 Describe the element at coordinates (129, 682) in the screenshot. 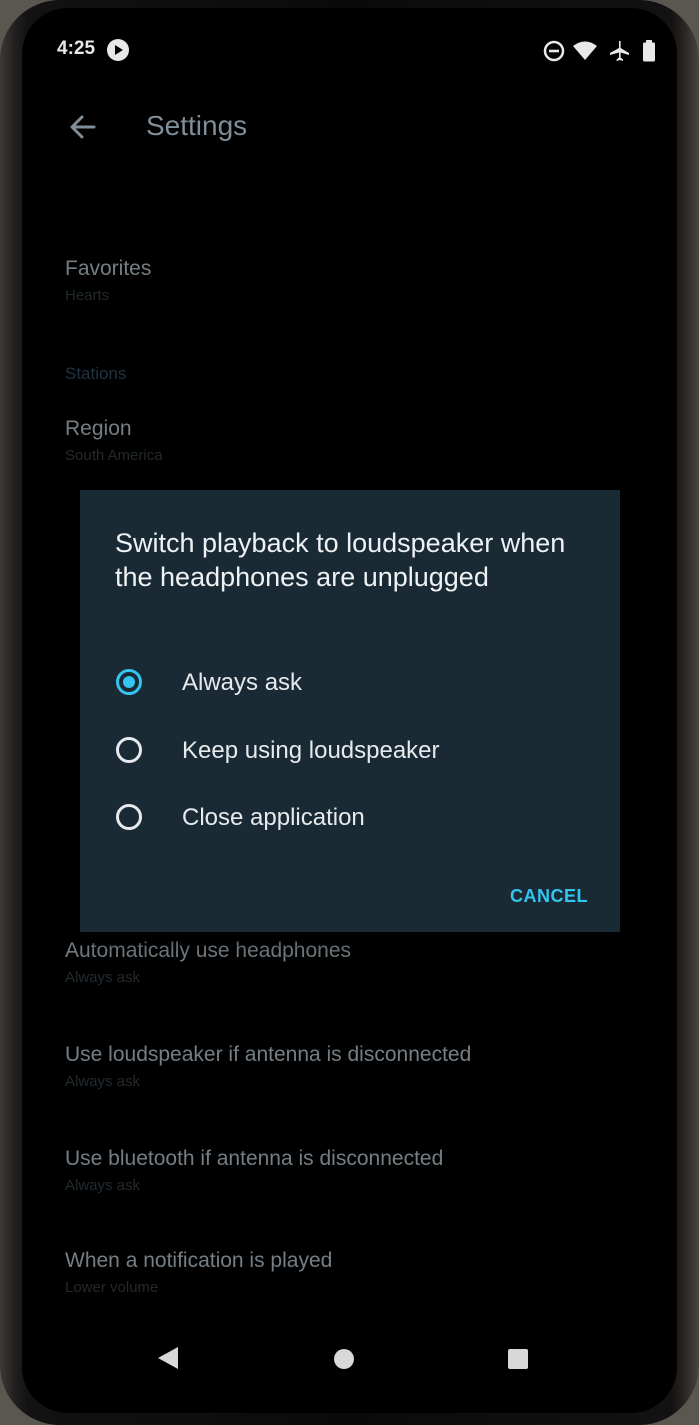

I see `radio-button-checked` at that location.